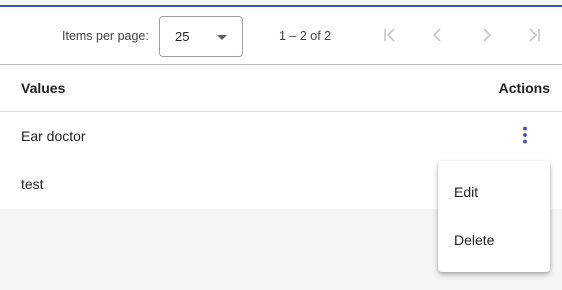 This screenshot has height=290, width=562. Describe the element at coordinates (305, 36) in the screenshot. I see `range-label: 1 – 2 of 2` at that location.